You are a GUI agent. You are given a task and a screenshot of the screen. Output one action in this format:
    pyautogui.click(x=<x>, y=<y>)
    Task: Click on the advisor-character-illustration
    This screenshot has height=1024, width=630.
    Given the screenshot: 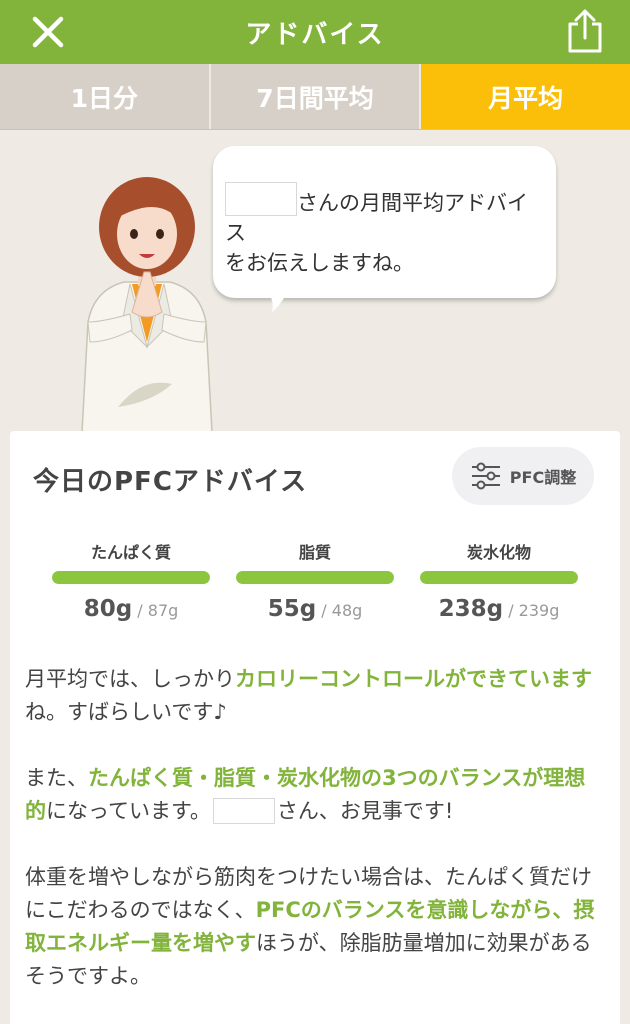 What is the action you would take?
    pyautogui.click(x=147, y=304)
    